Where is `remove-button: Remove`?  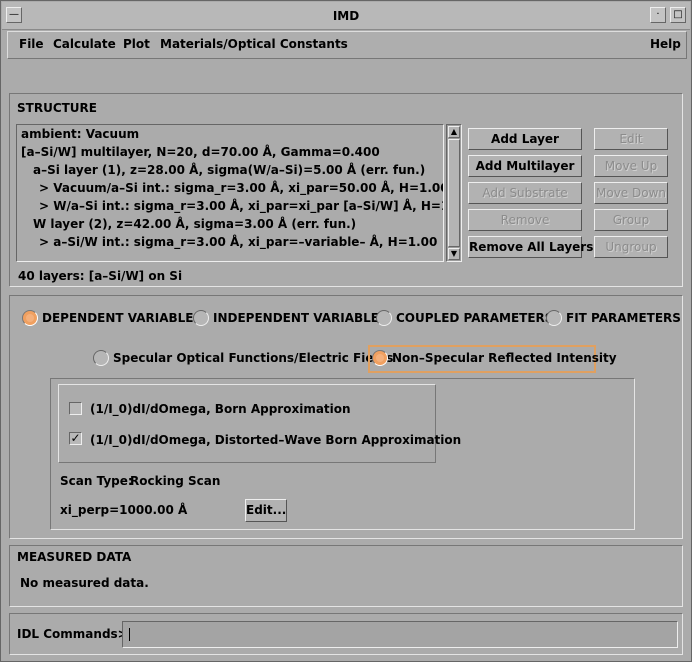
remove-button: Remove is located at coordinates (525, 220).